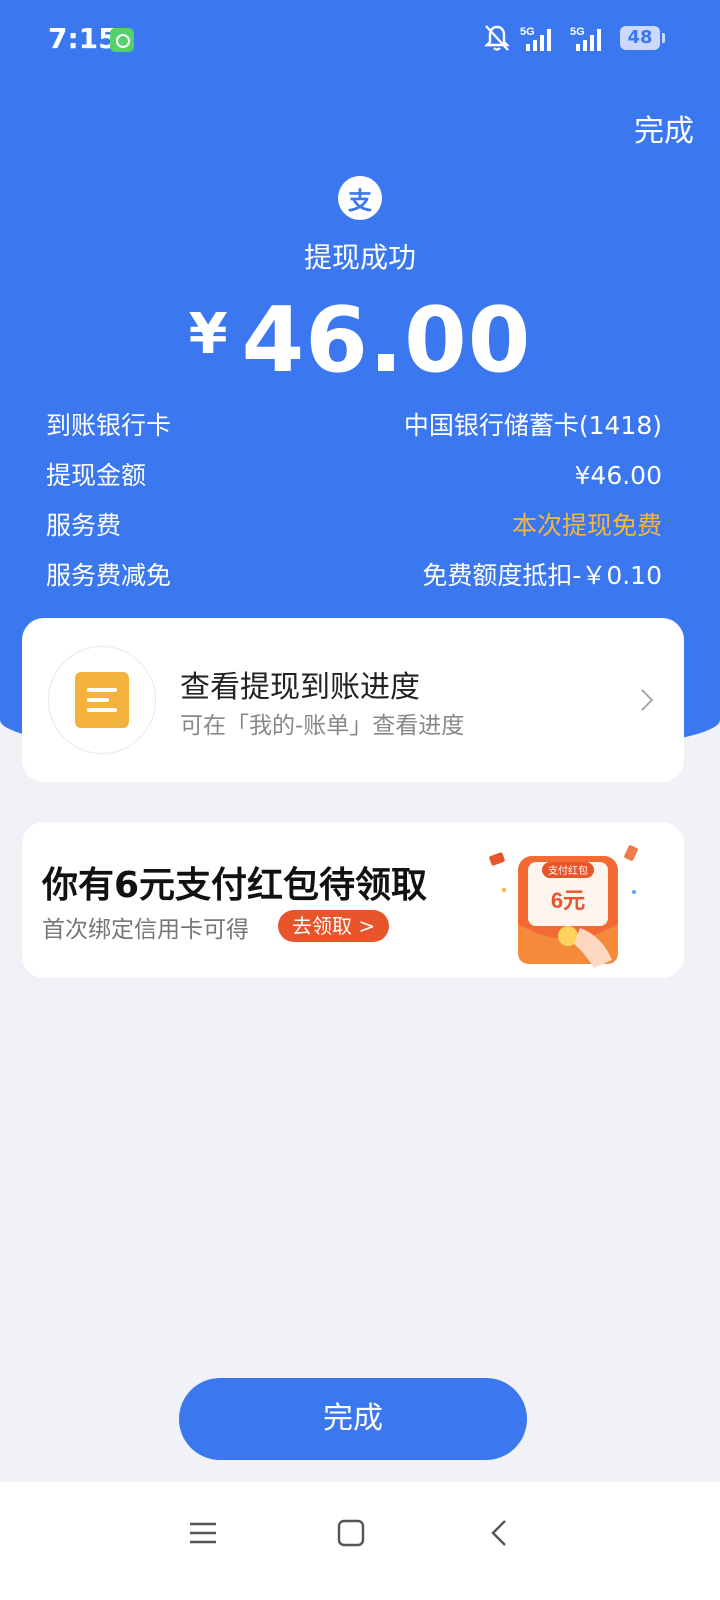 This screenshot has width=720, height=1600. What do you see at coordinates (83, 38) in the screenshot?
I see `status-time: 7:15` at bounding box center [83, 38].